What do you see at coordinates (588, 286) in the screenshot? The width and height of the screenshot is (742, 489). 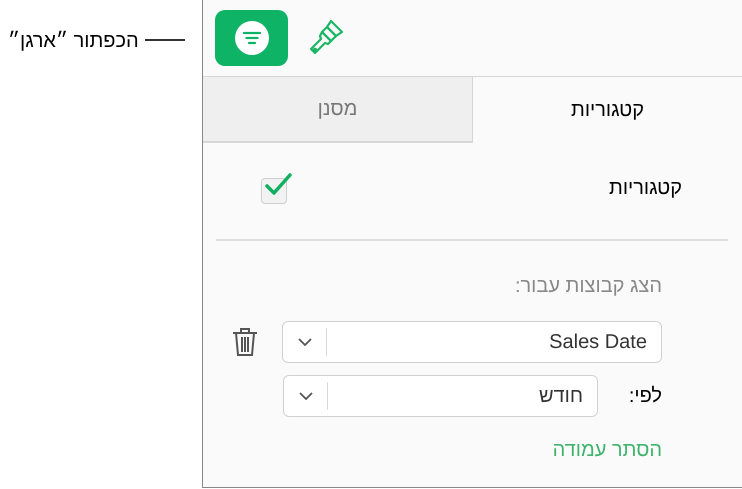 I see `group-by-label: הצג קבוצות עבור:` at bounding box center [588, 286].